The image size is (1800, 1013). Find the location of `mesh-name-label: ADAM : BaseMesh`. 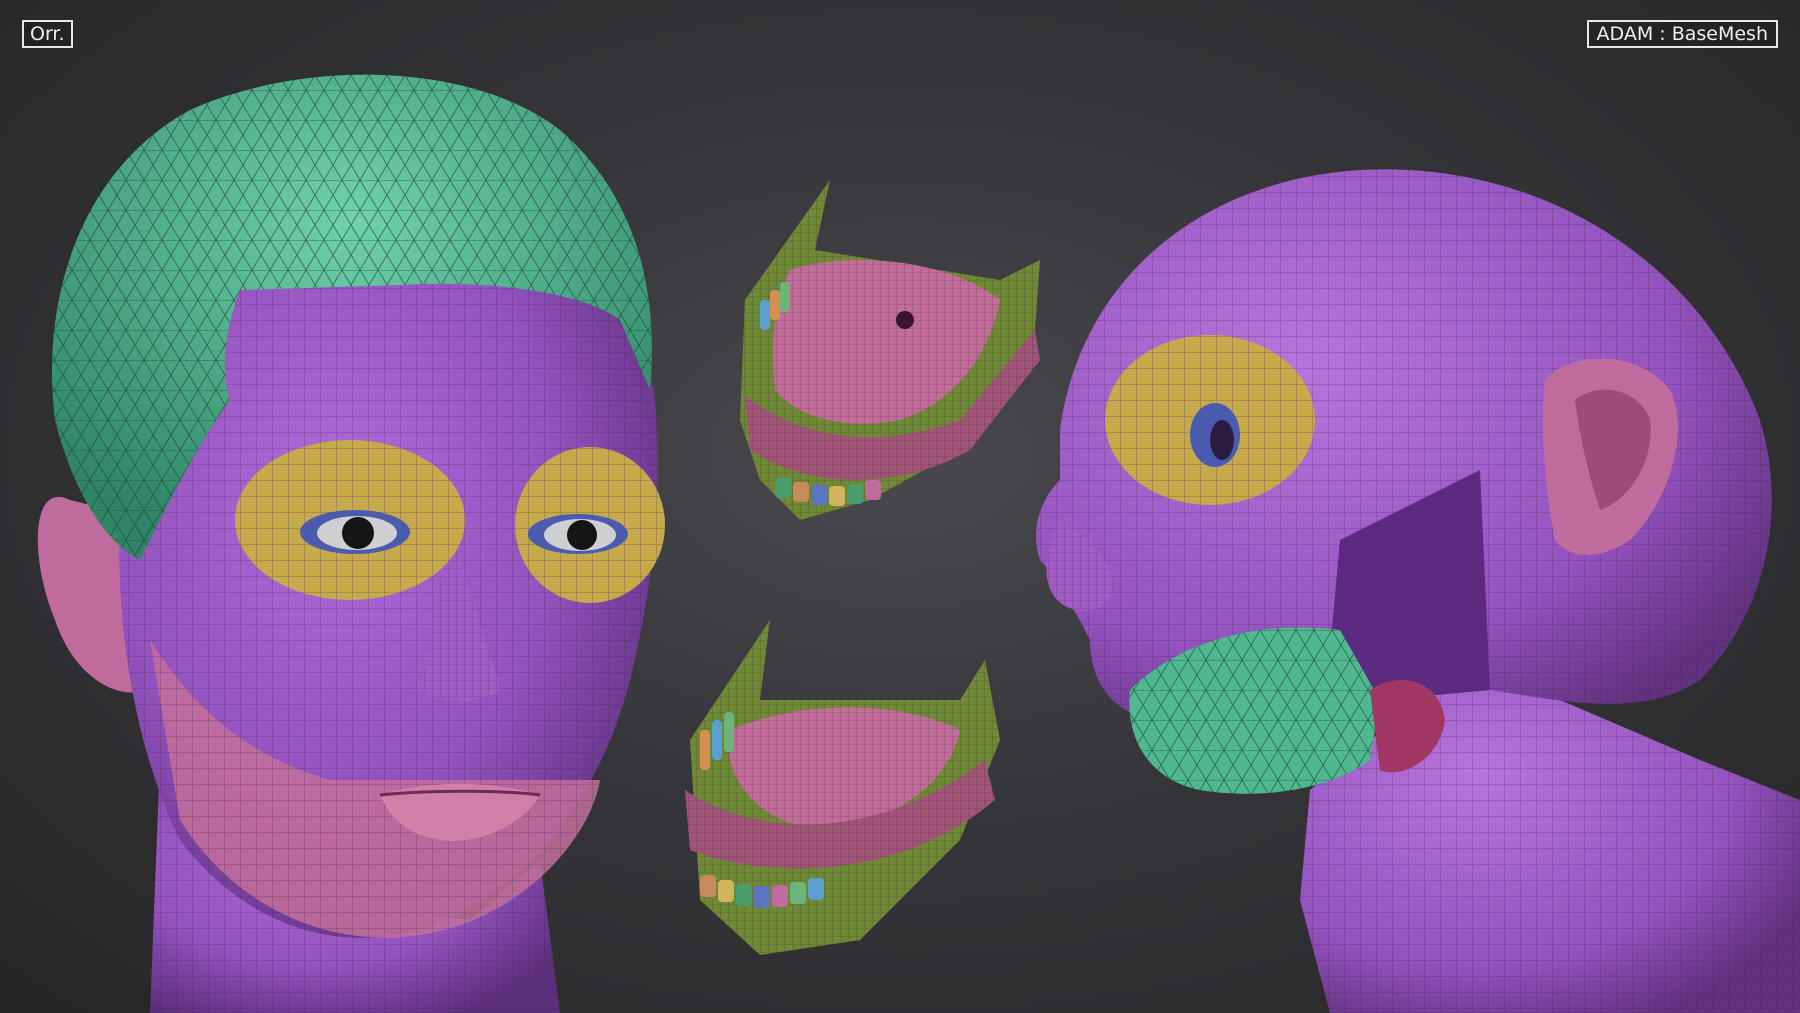

mesh-name-label: ADAM : BaseMesh is located at coordinates (1682, 34).